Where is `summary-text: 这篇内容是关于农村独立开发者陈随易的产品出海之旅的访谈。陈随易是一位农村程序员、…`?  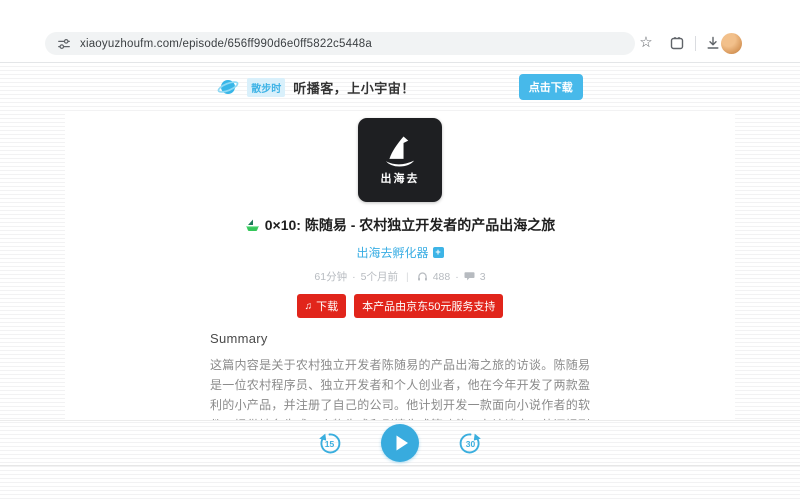
summary-text: 这篇内容是关于农村独立开发者陈随易的产品出海之旅的访谈。陈随易是一位农村程序员、… is located at coordinates (400, 389).